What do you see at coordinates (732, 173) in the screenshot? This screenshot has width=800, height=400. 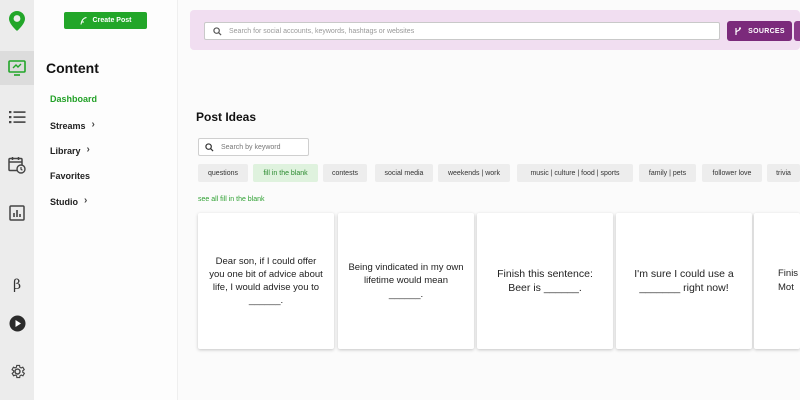 I see `tag-follower-love: follower love` at bounding box center [732, 173].